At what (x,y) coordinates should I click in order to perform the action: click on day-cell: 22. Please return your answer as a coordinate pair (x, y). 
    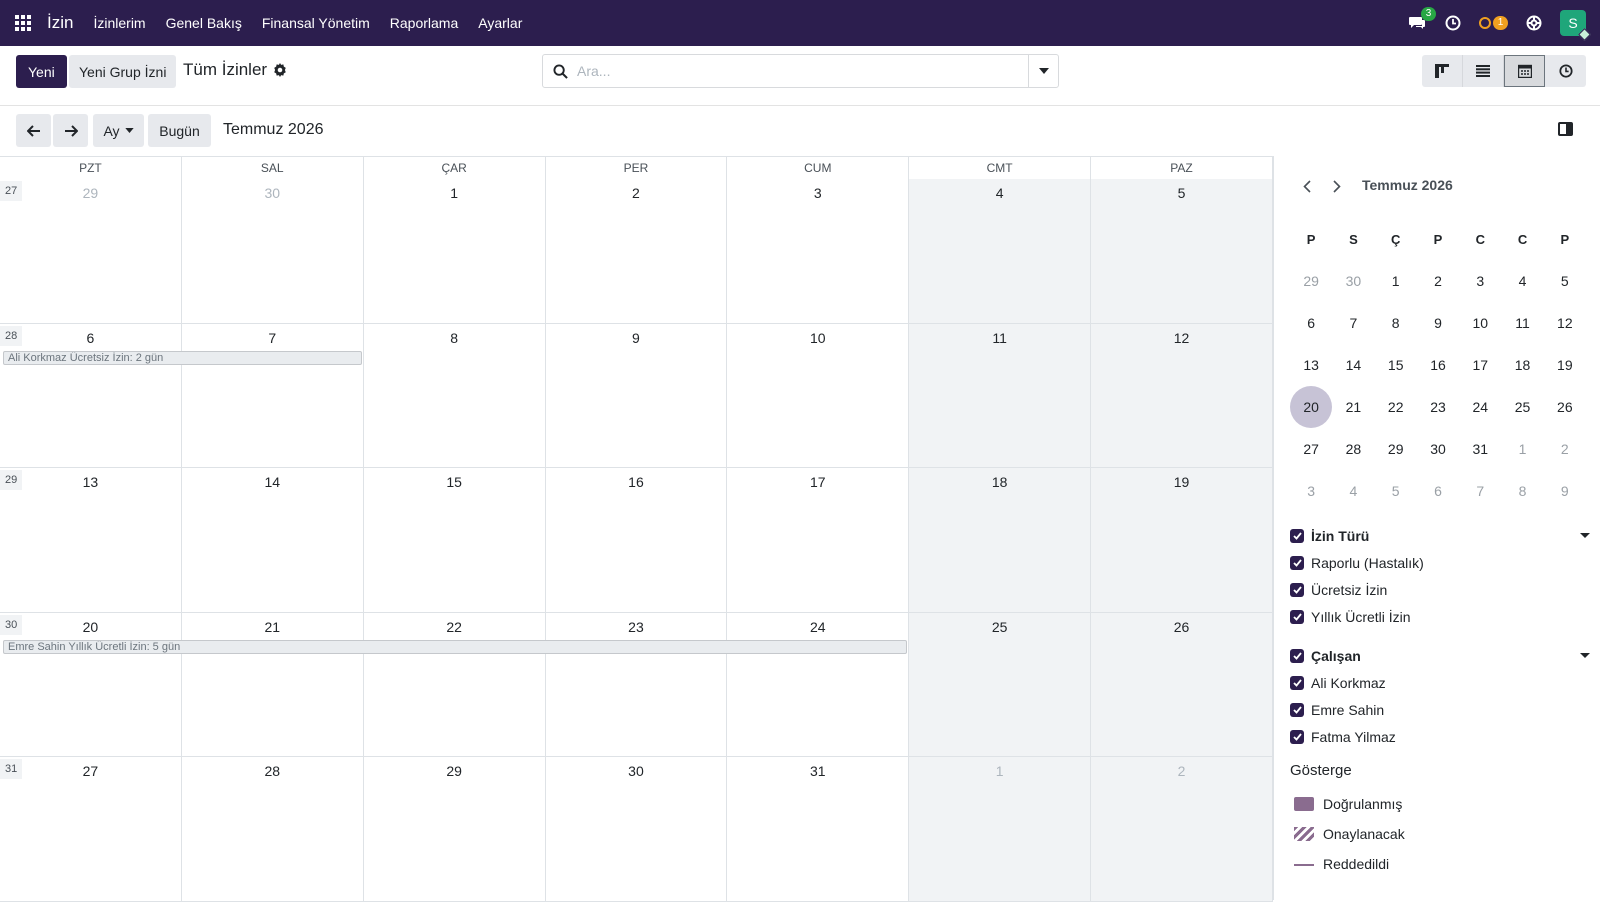
    Looking at the image, I should click on (455, 684).